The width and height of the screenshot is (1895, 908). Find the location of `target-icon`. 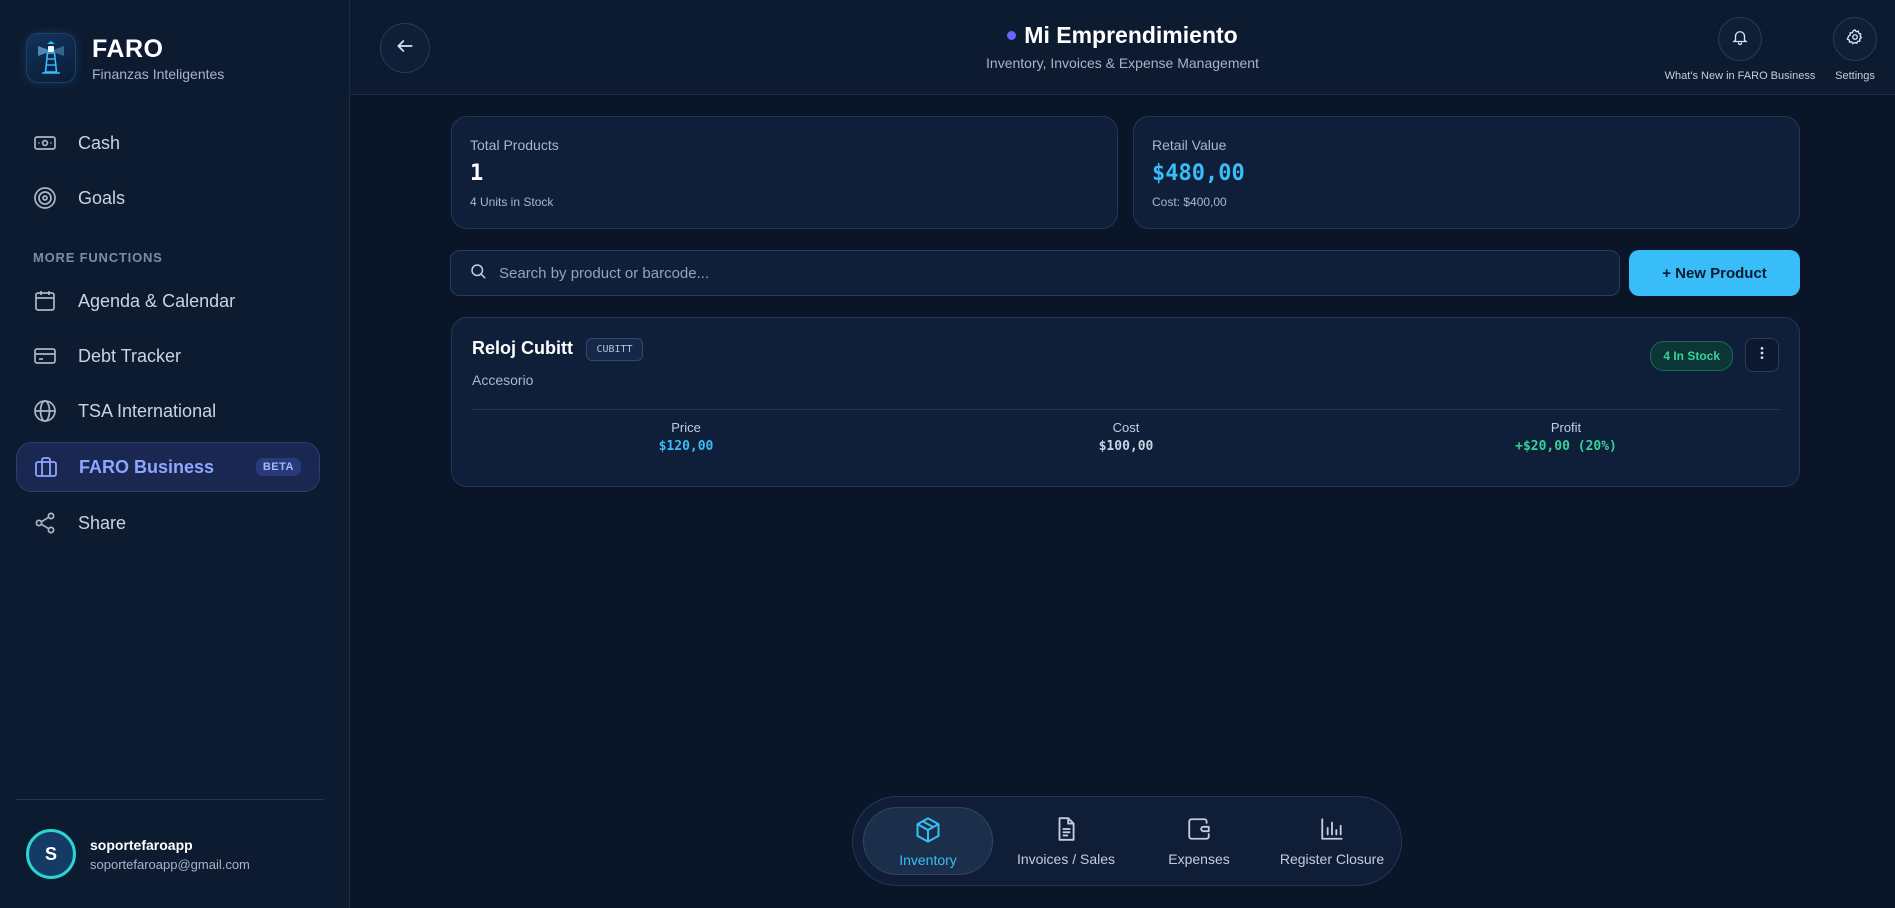

target-icon is located at coordinates (45, 198).